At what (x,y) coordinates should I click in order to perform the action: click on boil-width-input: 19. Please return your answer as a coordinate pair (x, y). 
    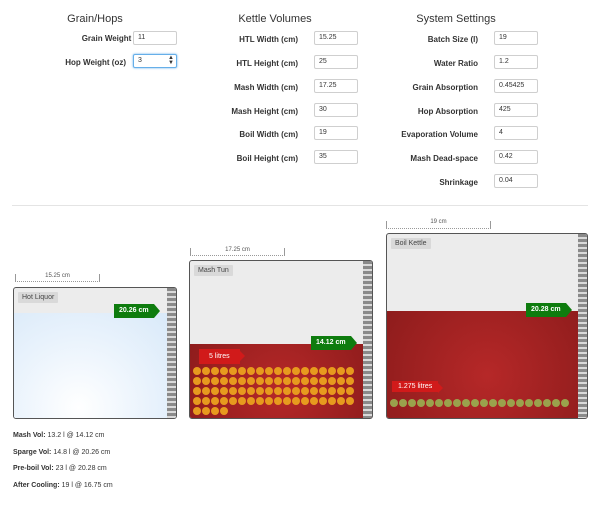
    Looking at the image, I should click on (336, 133).